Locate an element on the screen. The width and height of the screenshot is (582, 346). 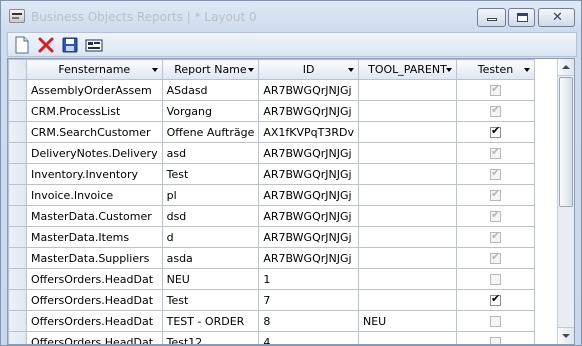
cell-id: 8 is located at coordinates (308, 321).